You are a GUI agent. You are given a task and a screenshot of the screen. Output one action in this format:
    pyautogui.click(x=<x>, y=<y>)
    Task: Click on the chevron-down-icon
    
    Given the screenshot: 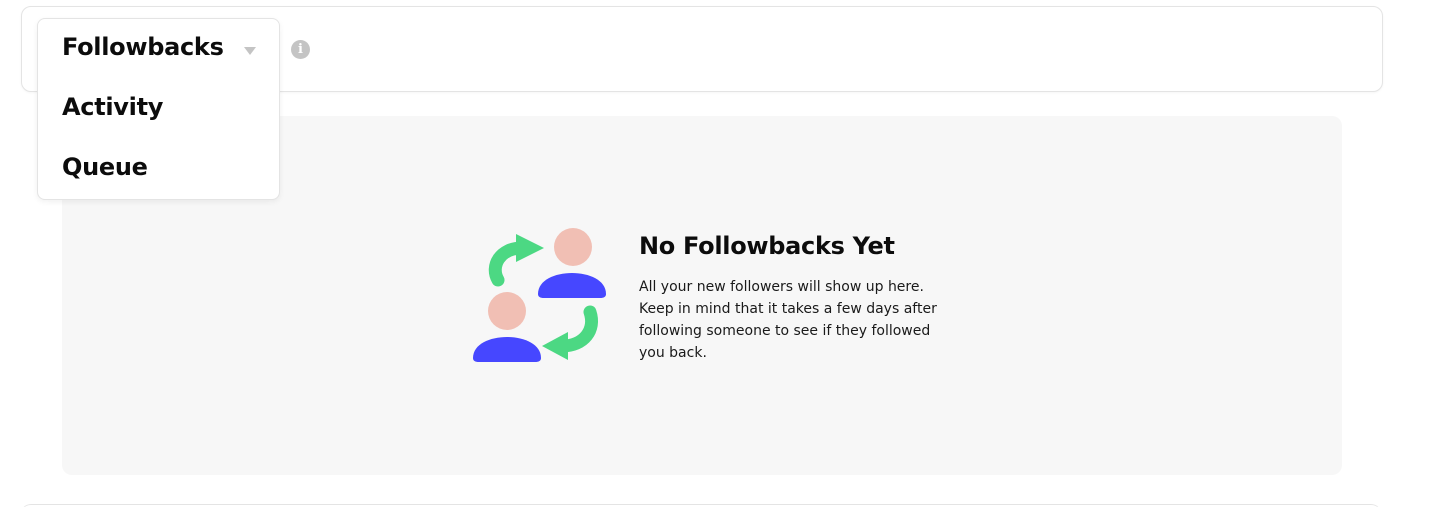 What is the action you would take?
    pyautogui.click(x=250, y=51)
    